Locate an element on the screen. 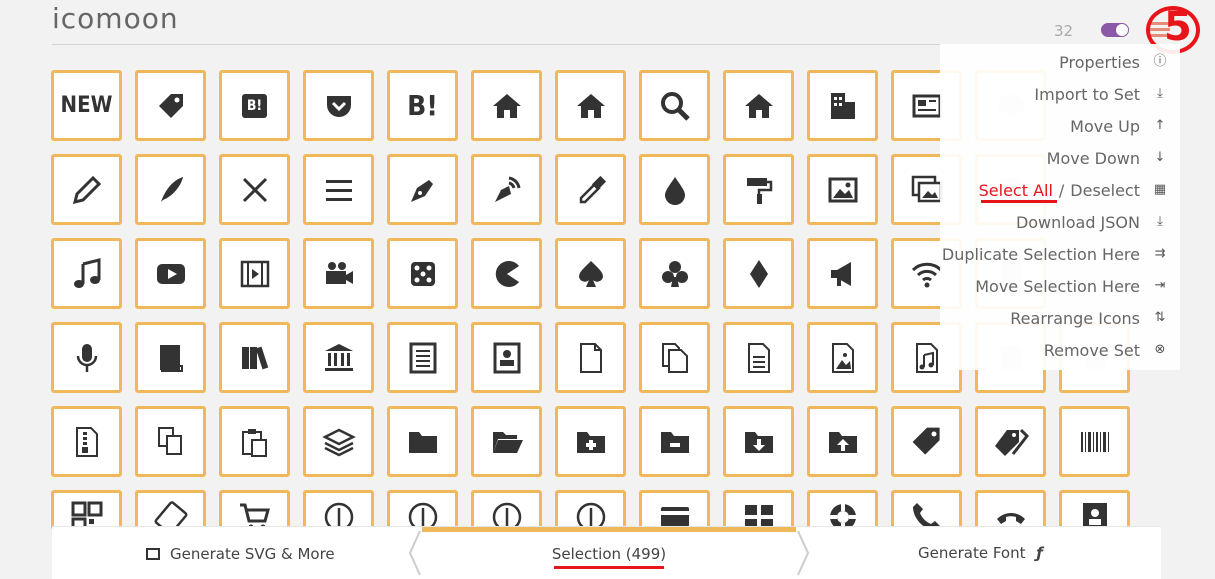 This screenshot has width=1215, height=579. menu-item-move-up: Move Up ↑ is located at coordinates (1119, 126).